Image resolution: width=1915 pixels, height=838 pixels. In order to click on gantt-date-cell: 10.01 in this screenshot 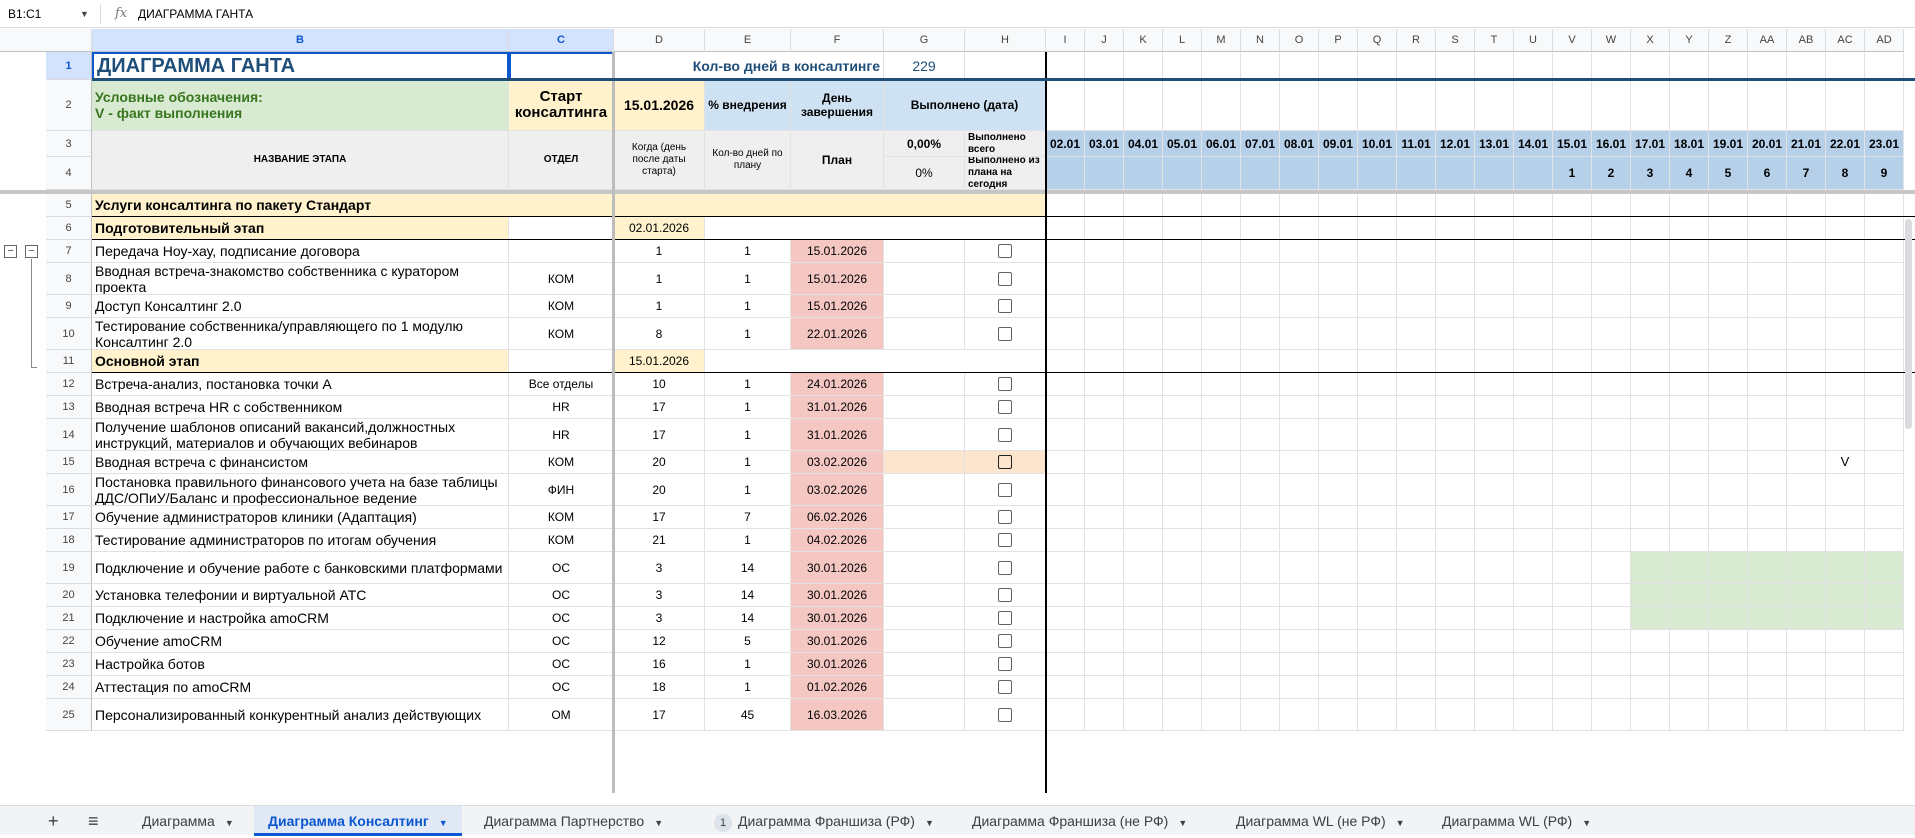, I will do `click(1377, 144)`.